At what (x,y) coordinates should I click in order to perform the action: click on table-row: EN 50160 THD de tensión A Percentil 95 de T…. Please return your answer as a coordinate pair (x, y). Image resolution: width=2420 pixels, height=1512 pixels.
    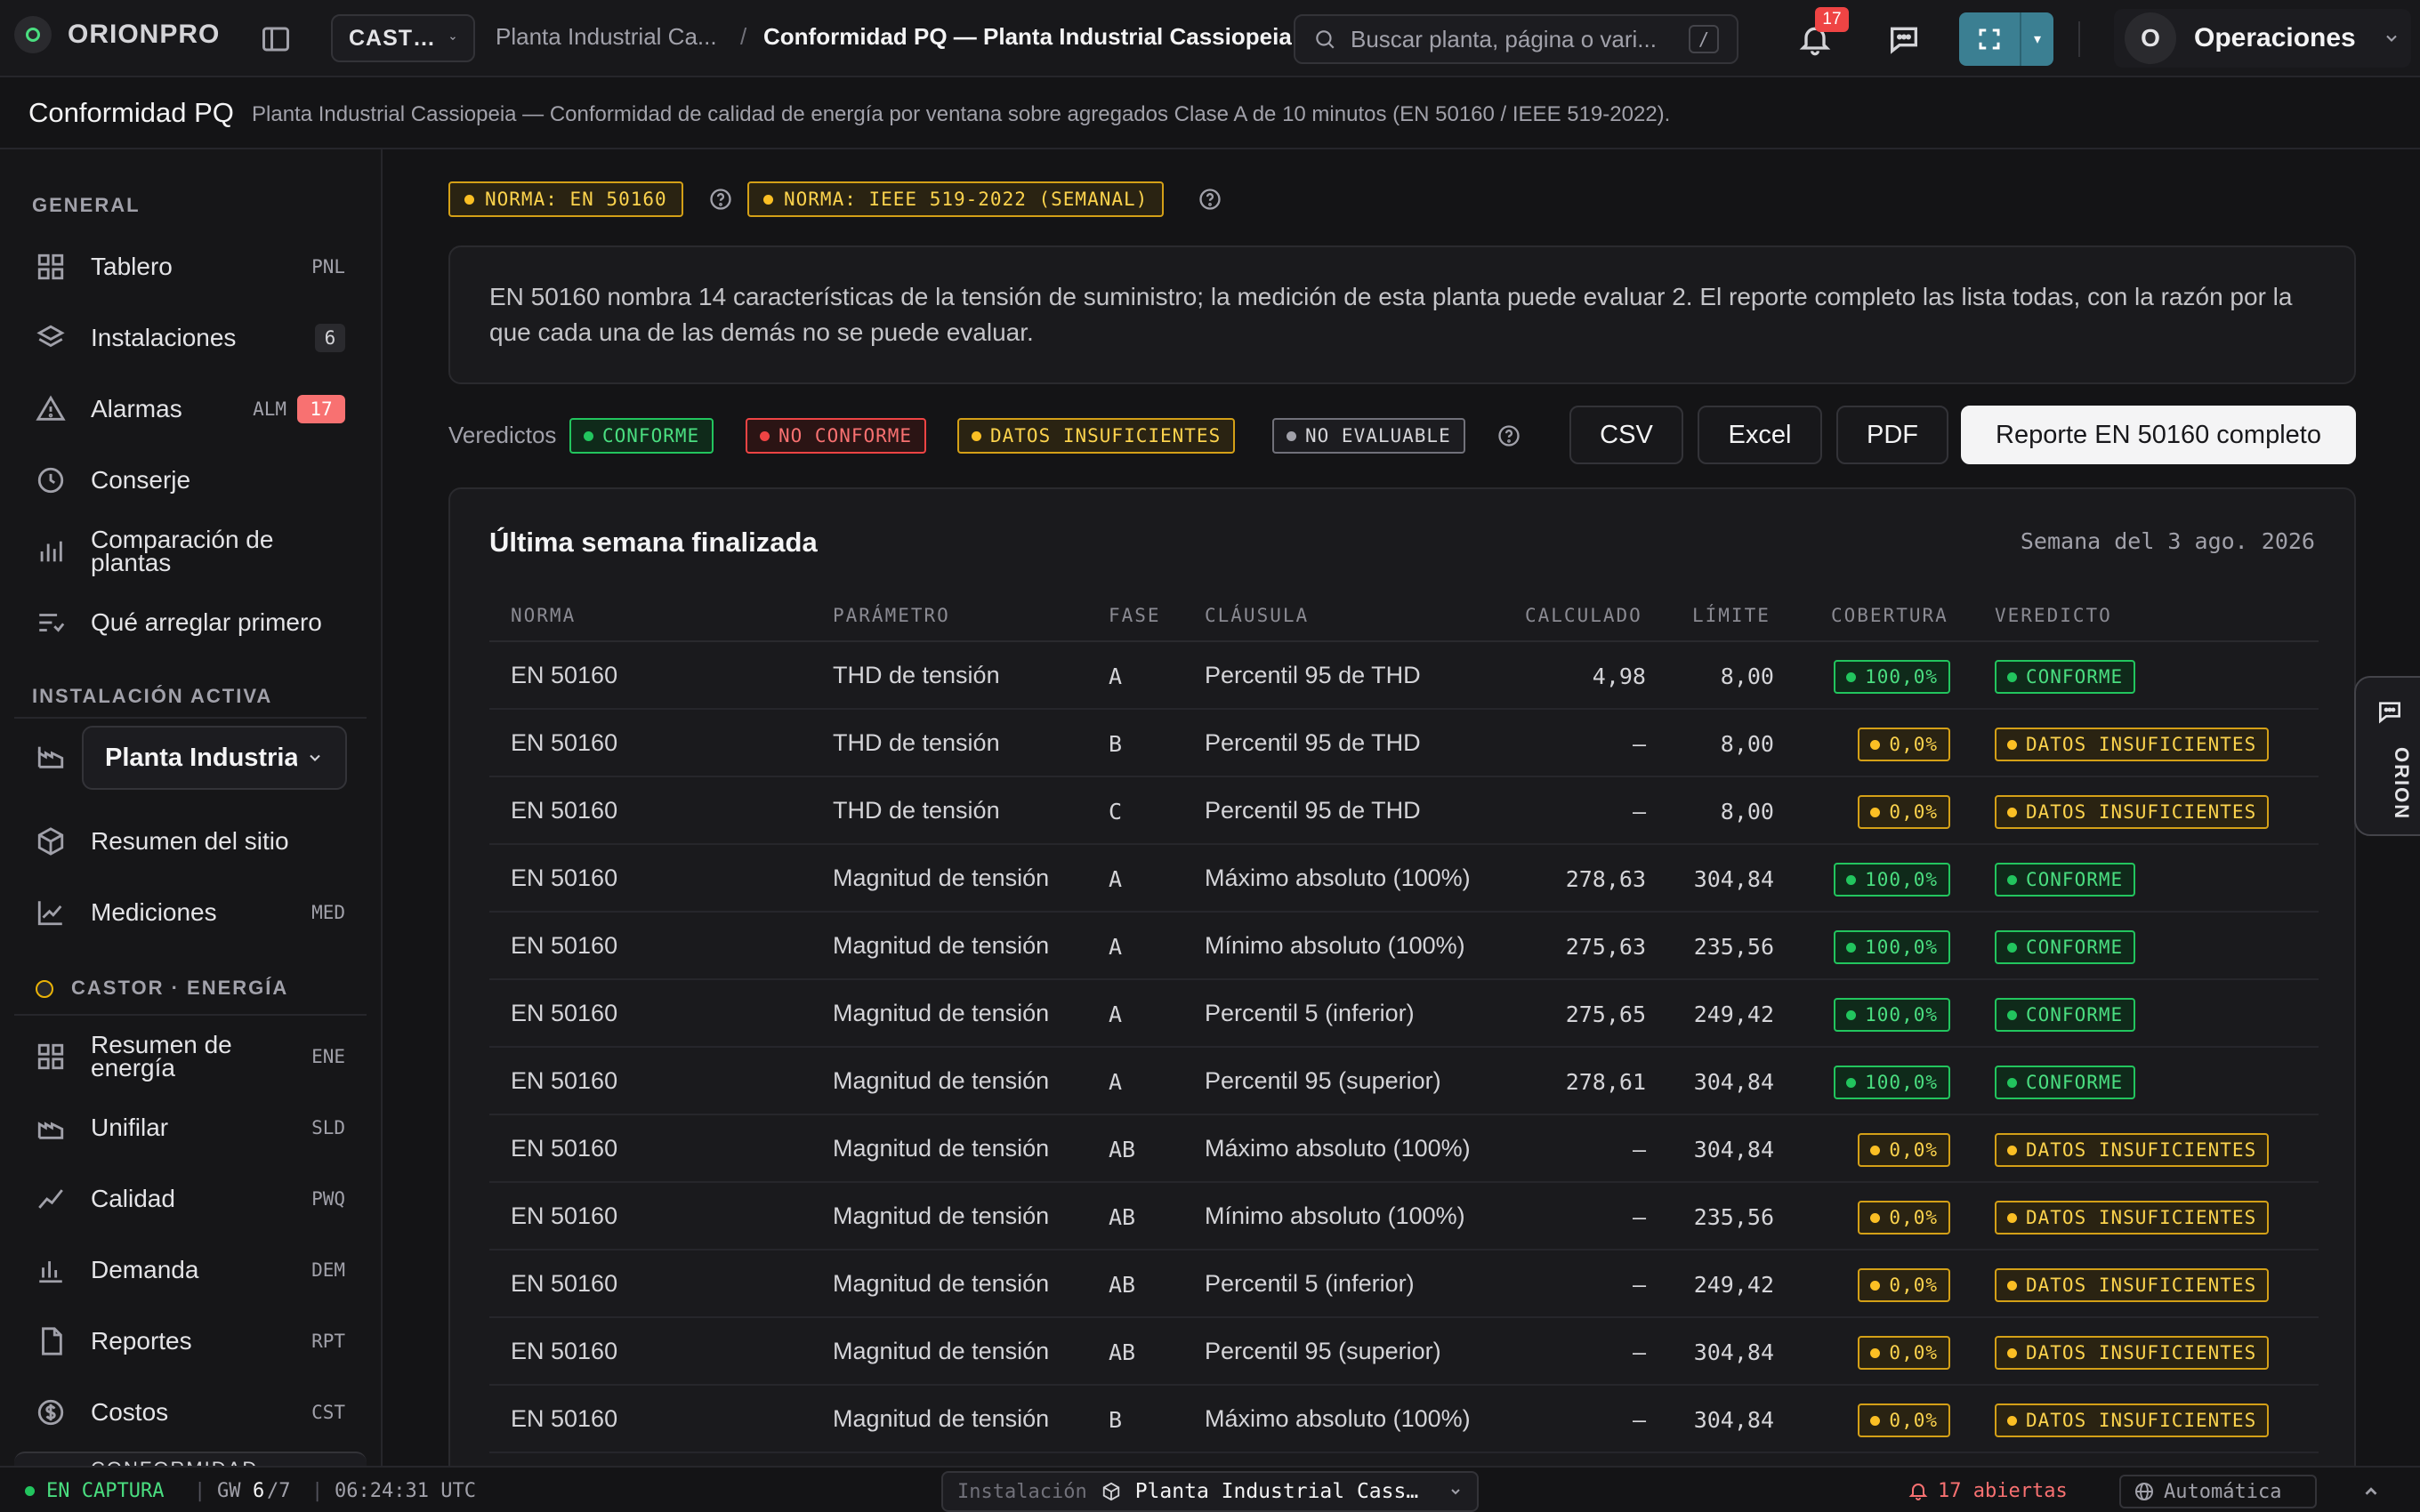
    Looking at the image, I should click on (1404, 676).